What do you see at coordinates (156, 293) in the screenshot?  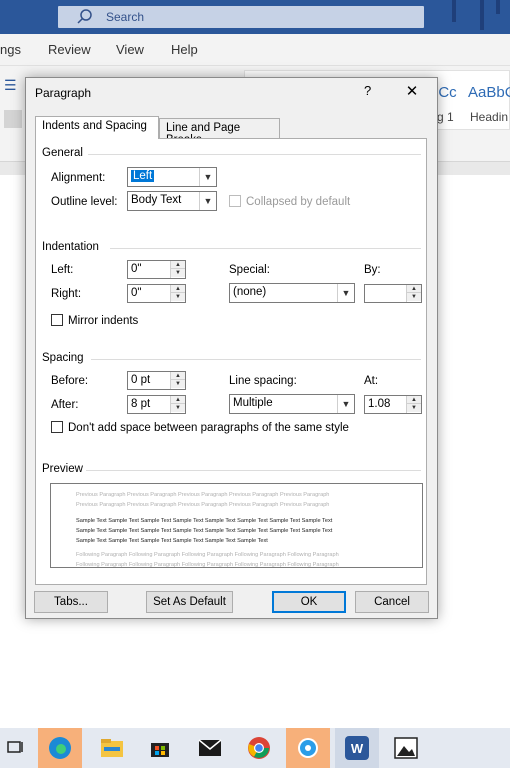 I see `right-indent-spinner: 0" ▲ ▼` at bounding box center [156, 293].